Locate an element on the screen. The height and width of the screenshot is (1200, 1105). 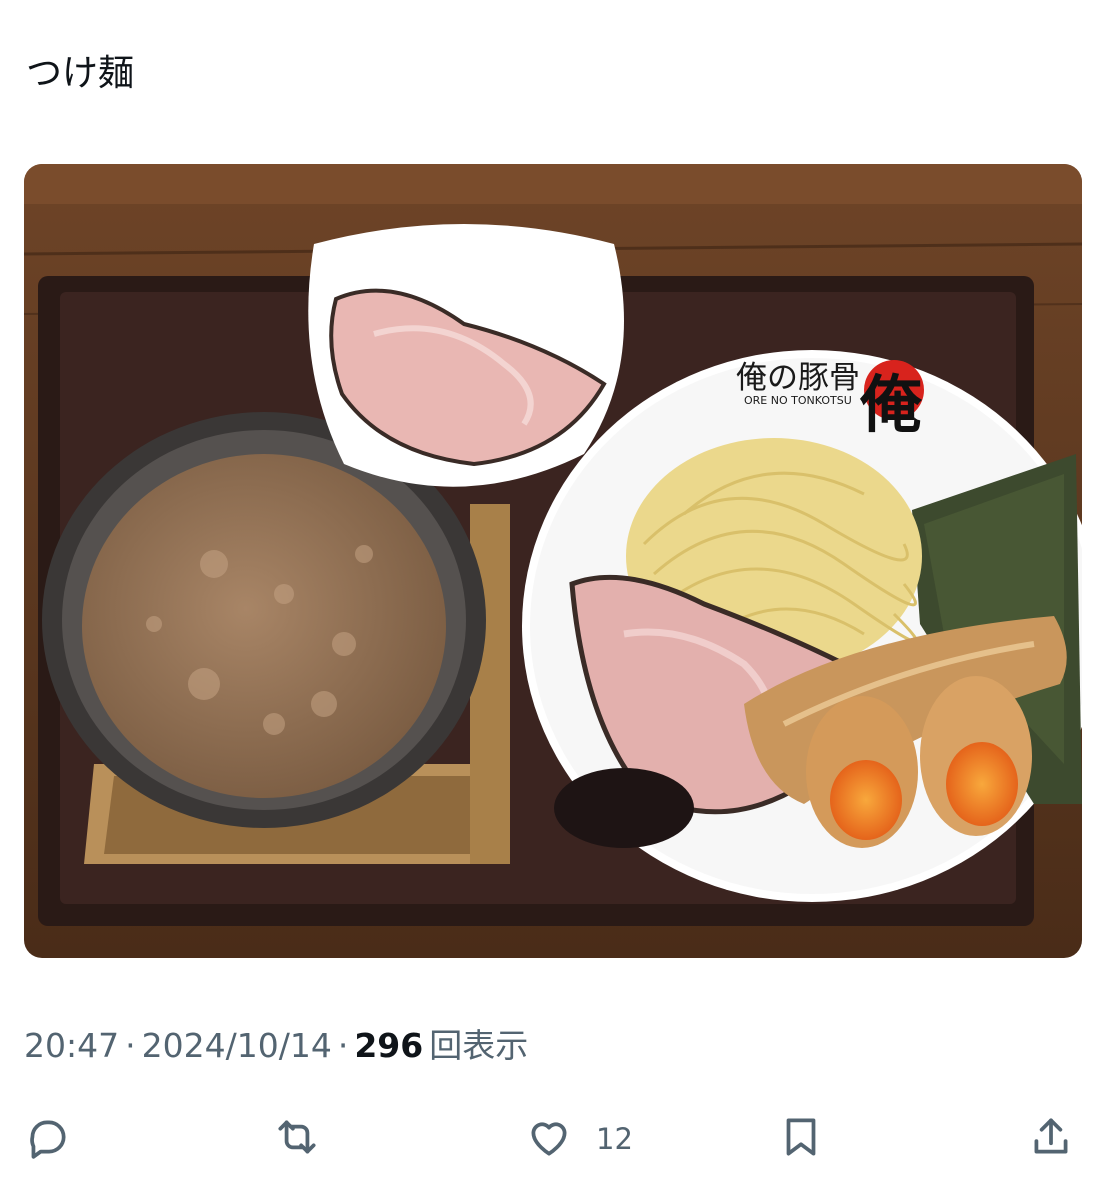
reply-button is located at coordinates (47, 1139).